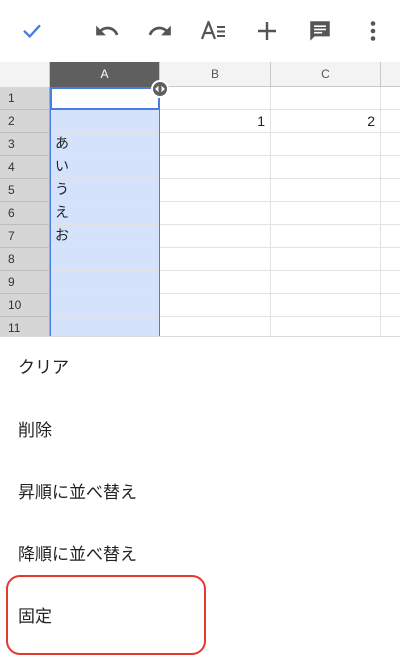 This screenshot has height=670, width=400. I want to click on cell-b1, so click(215, 98).